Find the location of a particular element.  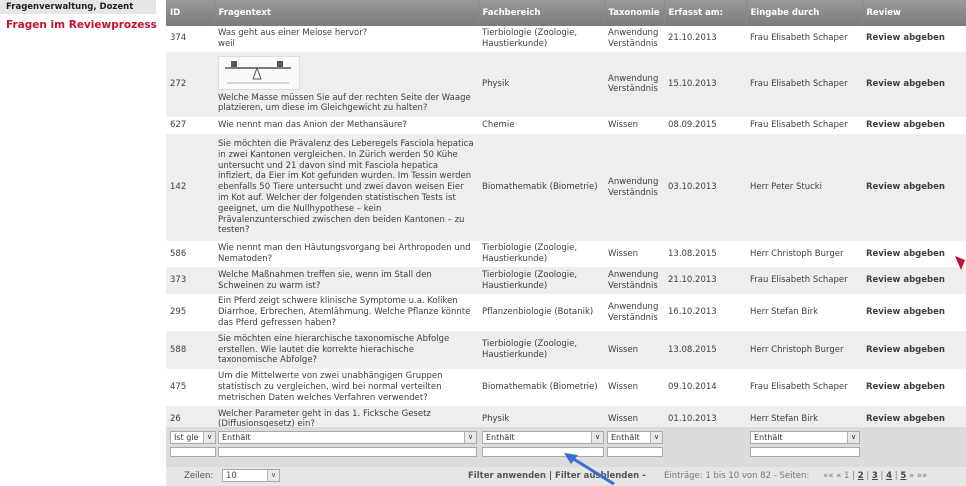

tax-filter-select: Enthält ∨ is located at coordinates (635, 437).